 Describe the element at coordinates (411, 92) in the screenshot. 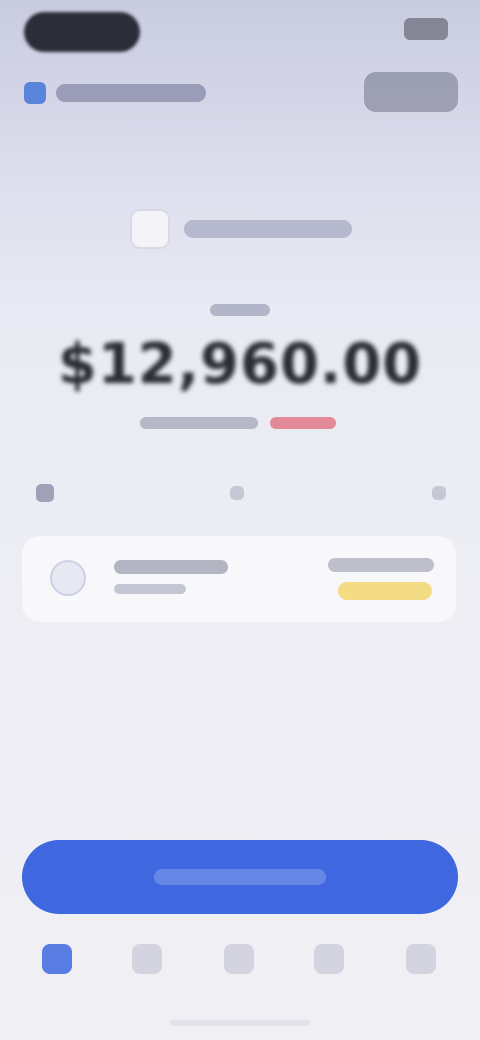

I see `header-actions` at that location.